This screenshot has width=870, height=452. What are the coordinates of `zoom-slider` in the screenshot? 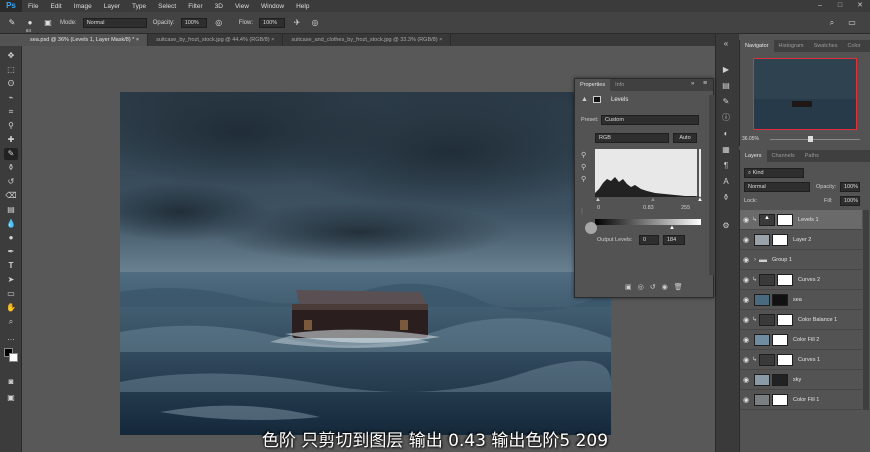 It's located at (815, 139).